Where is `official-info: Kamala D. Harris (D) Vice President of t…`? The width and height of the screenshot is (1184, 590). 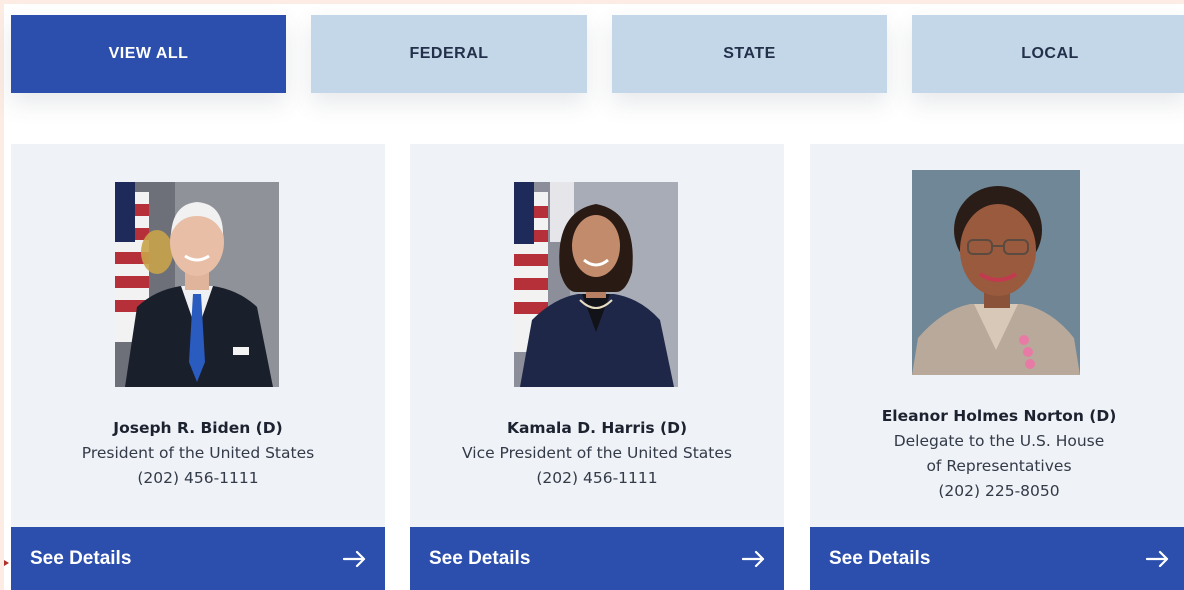 official-info: Kamala D. Harris (D) Vice President of t… is located at coordinates (597, 453).